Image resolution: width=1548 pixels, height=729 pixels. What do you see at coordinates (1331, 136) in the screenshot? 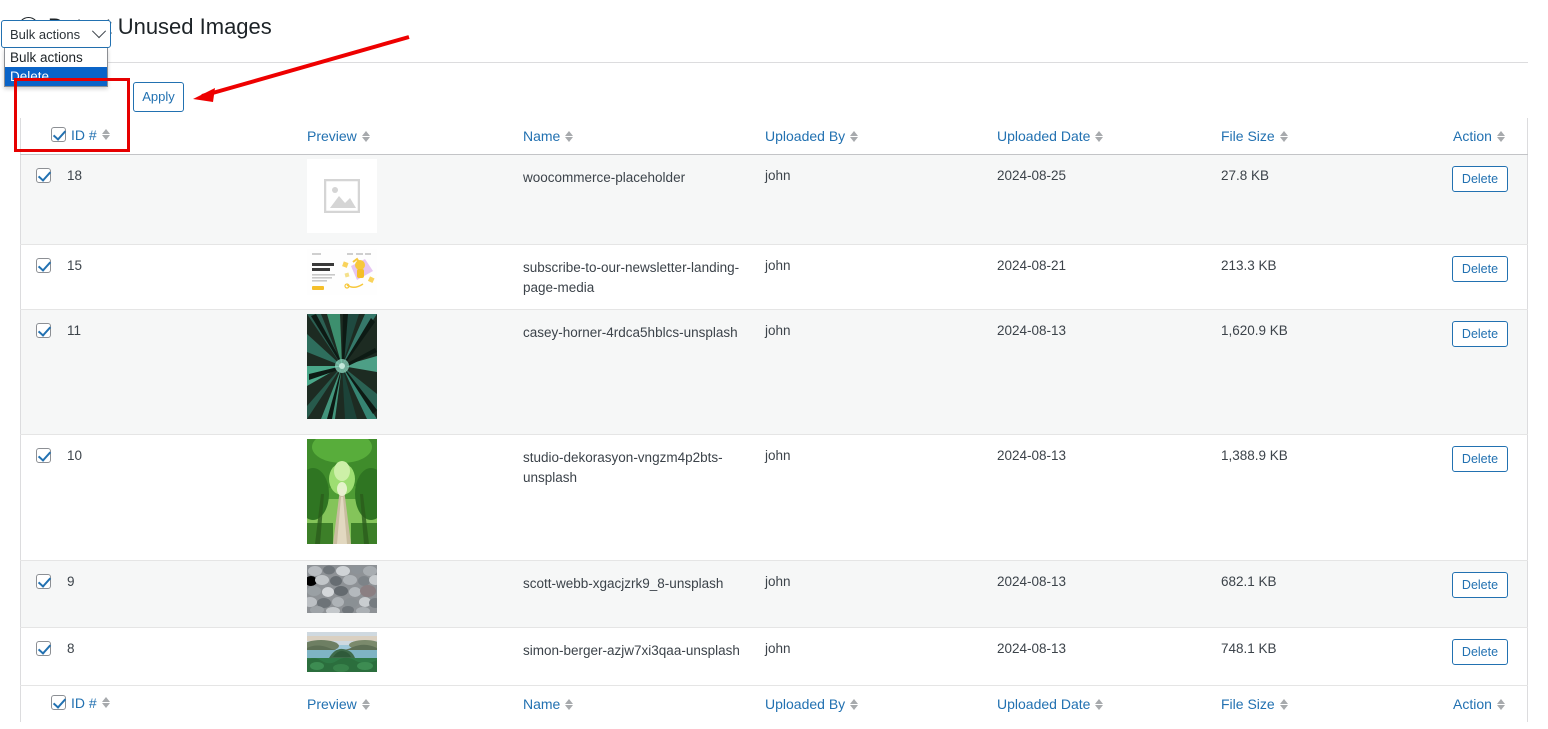
I see `column-header-file-size: File Size` at bounding box center [1331, 136].